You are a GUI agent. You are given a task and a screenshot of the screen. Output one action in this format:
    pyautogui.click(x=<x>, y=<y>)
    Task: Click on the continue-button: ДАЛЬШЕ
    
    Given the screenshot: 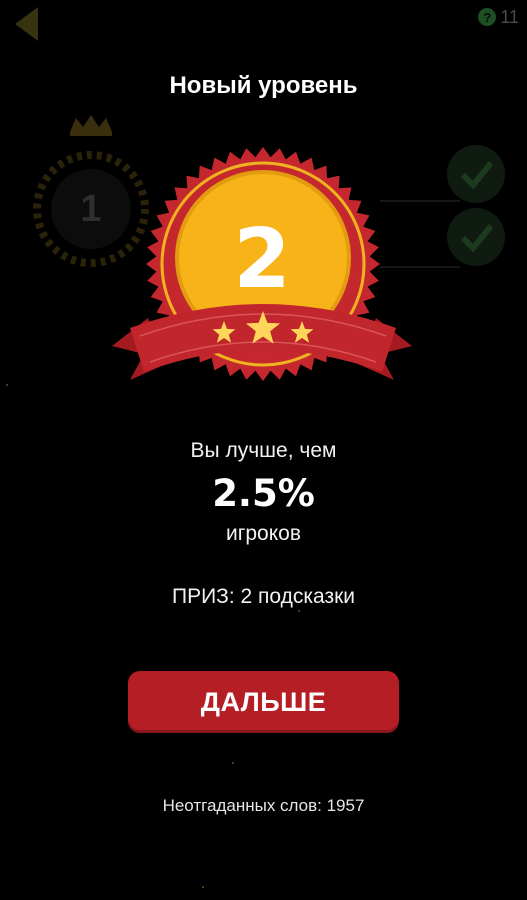 What is the action you would take?
    pyautogui.click(x=263, y=702)
    